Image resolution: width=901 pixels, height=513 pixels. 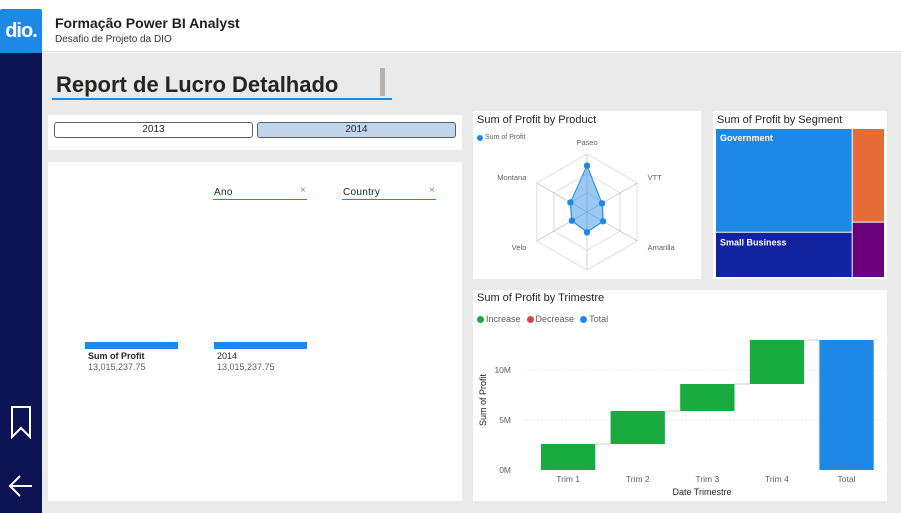 What do you see at coordinates (519, 247) in the screenshot?
I see `radar-category-label: Velo` at bounding box center [519, 247].